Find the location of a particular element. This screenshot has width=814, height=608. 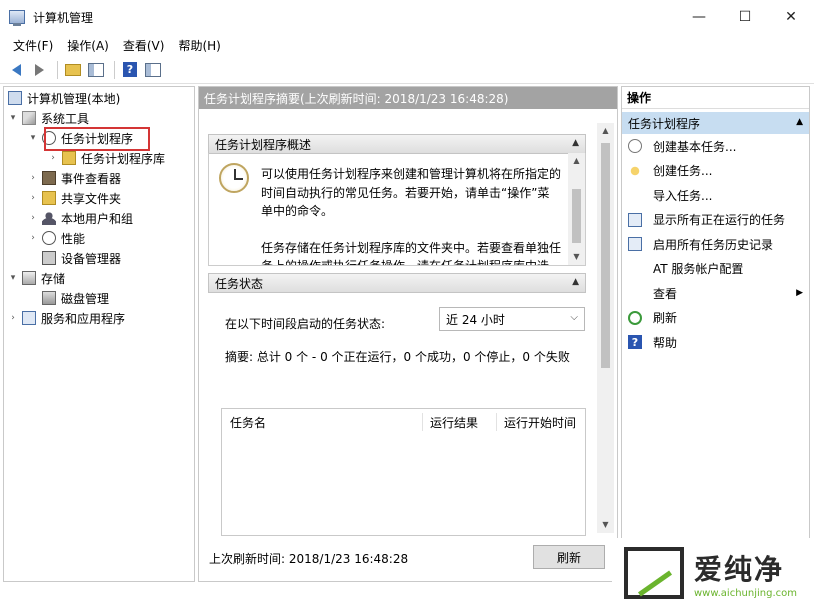

refresh-icon is located at coordinates (635, 317).